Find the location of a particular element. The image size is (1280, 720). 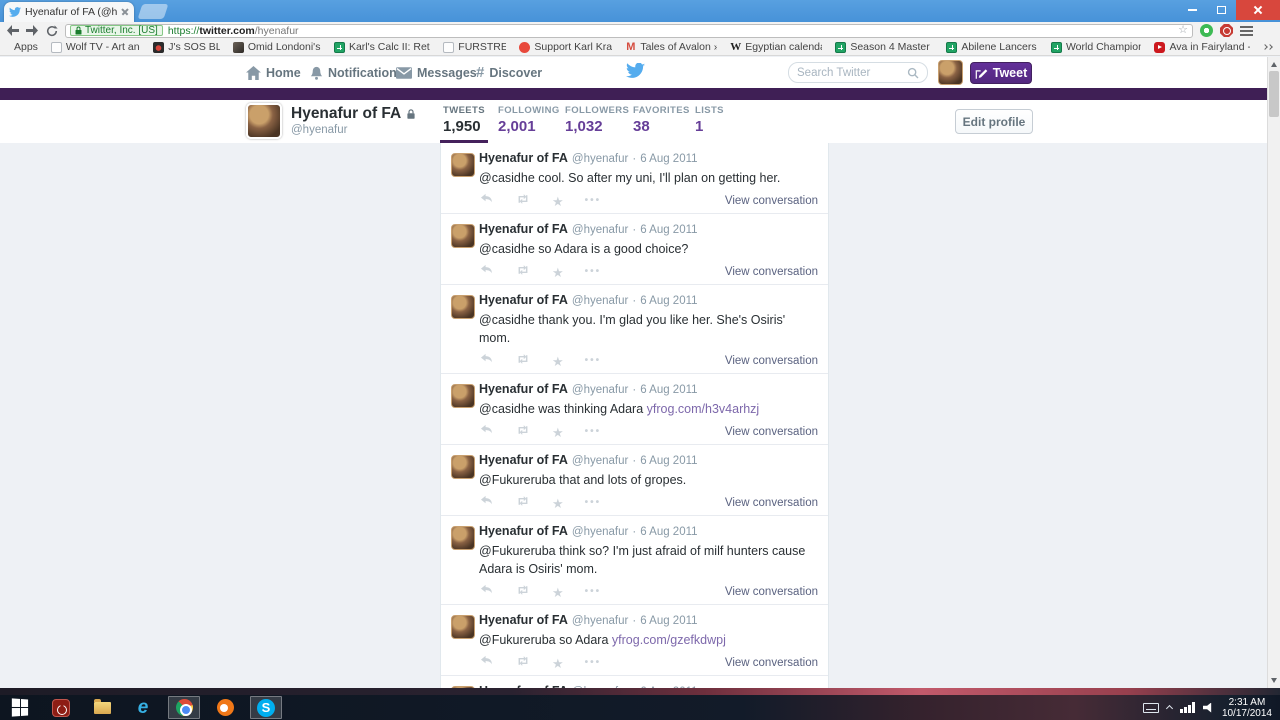

taskbar-chrome is located at coordinates (184, 707).